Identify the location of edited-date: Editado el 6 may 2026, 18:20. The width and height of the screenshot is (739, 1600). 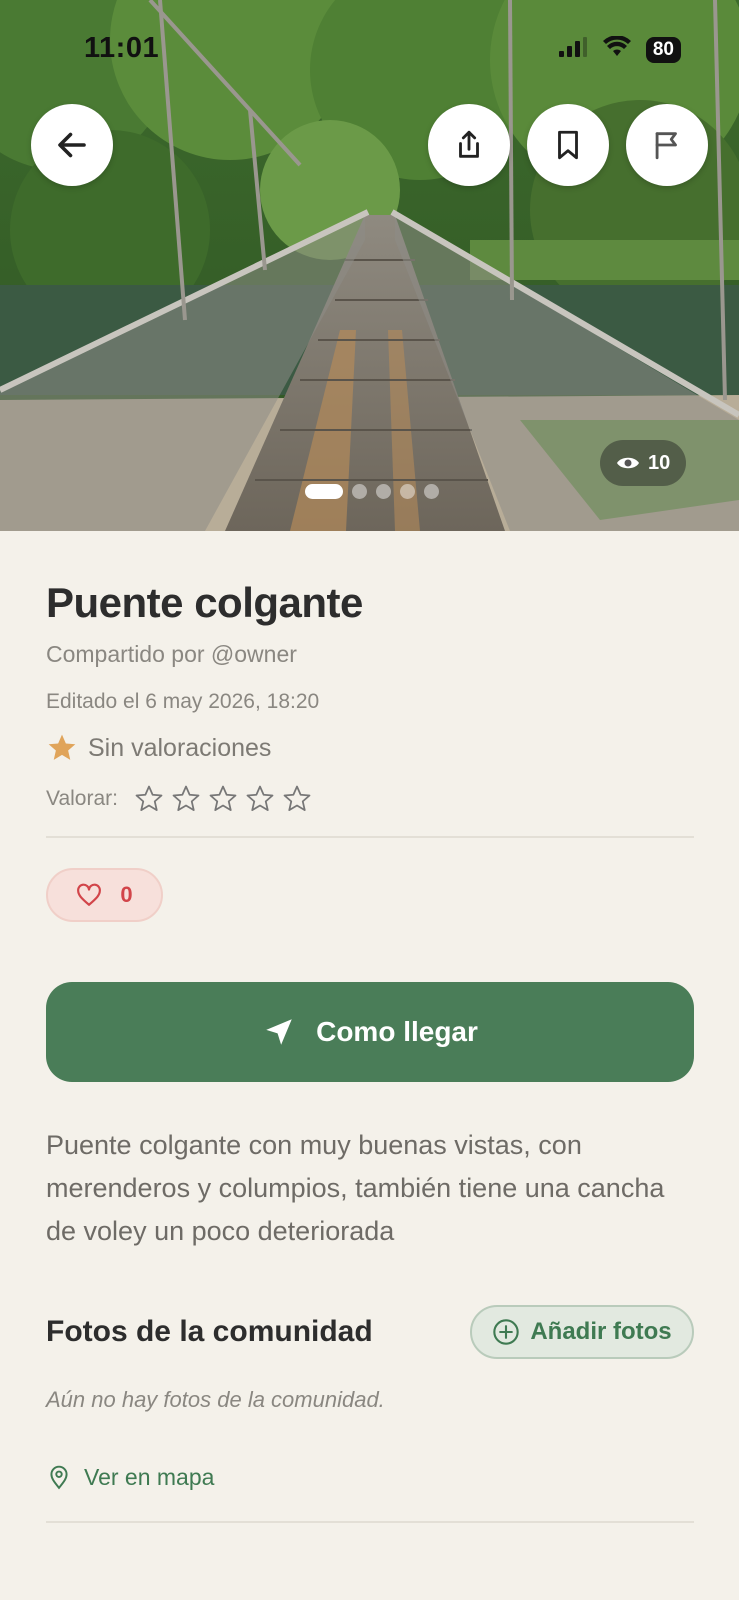
(183, 701).